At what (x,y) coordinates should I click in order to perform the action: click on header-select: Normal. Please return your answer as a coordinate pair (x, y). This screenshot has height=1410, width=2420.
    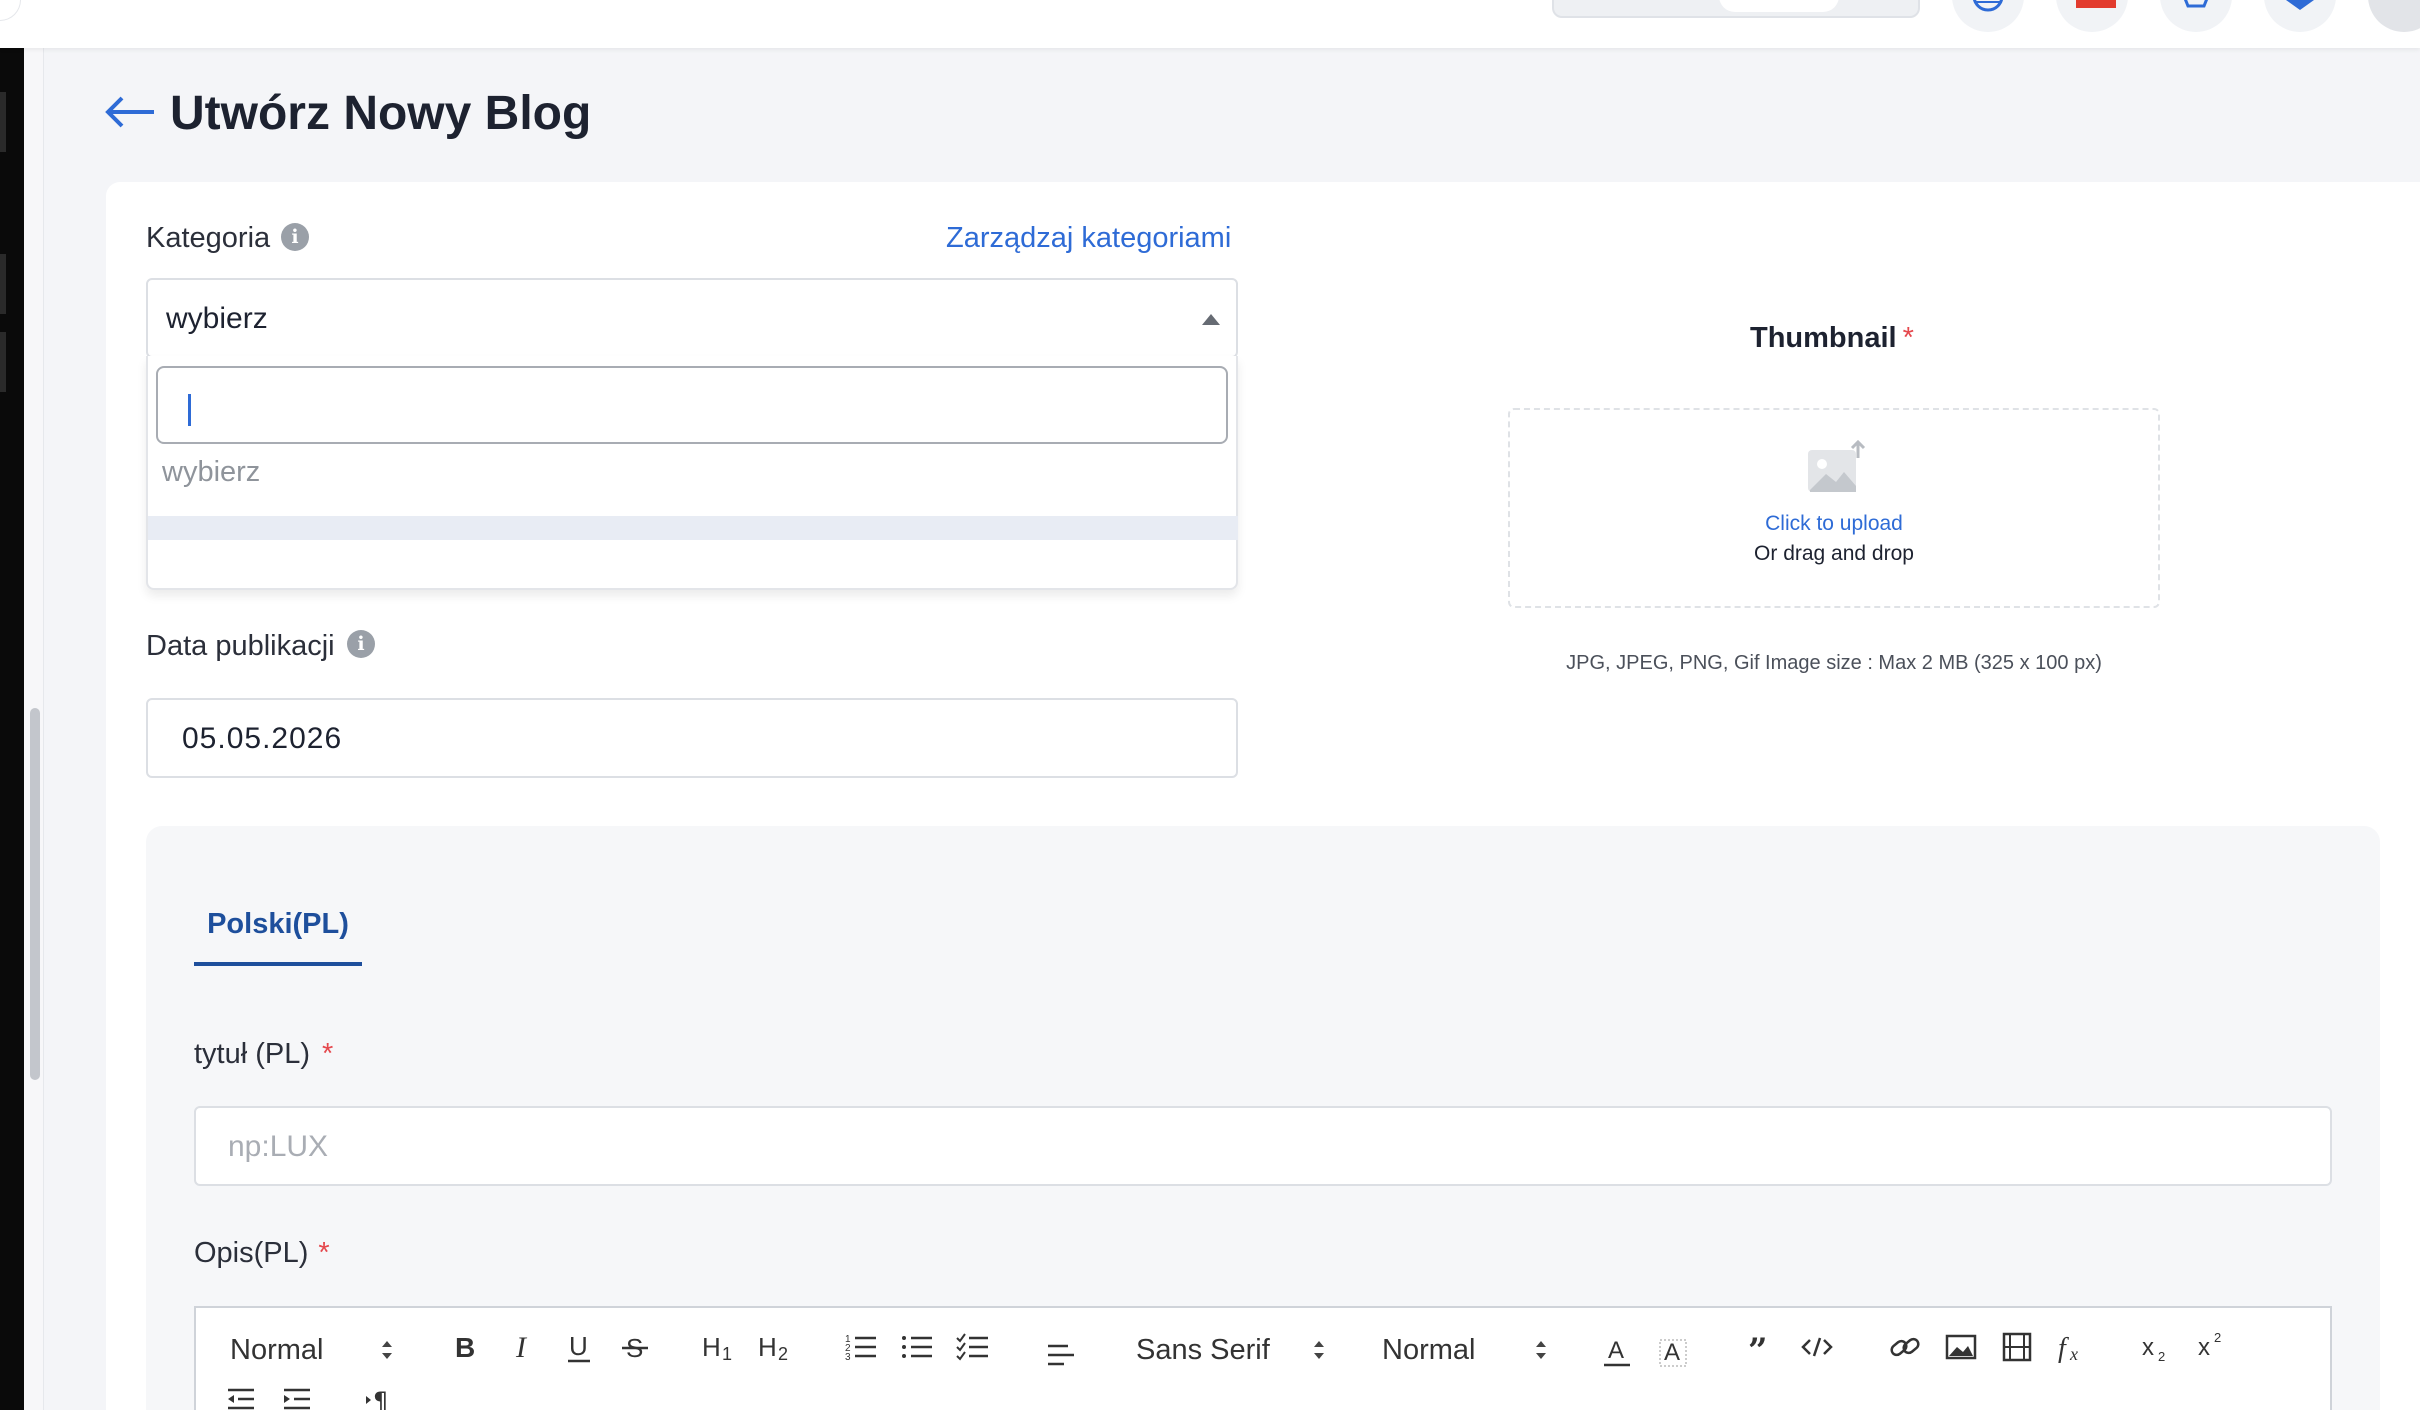
    Looking at the image, I should click on (276, 1350).